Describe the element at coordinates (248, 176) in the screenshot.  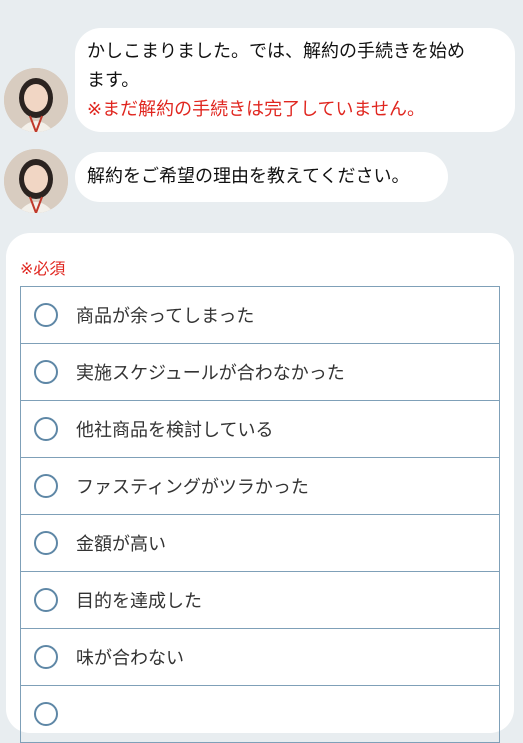
I see `message-text: 解約をご希望の理由を教えてください。` at that location.